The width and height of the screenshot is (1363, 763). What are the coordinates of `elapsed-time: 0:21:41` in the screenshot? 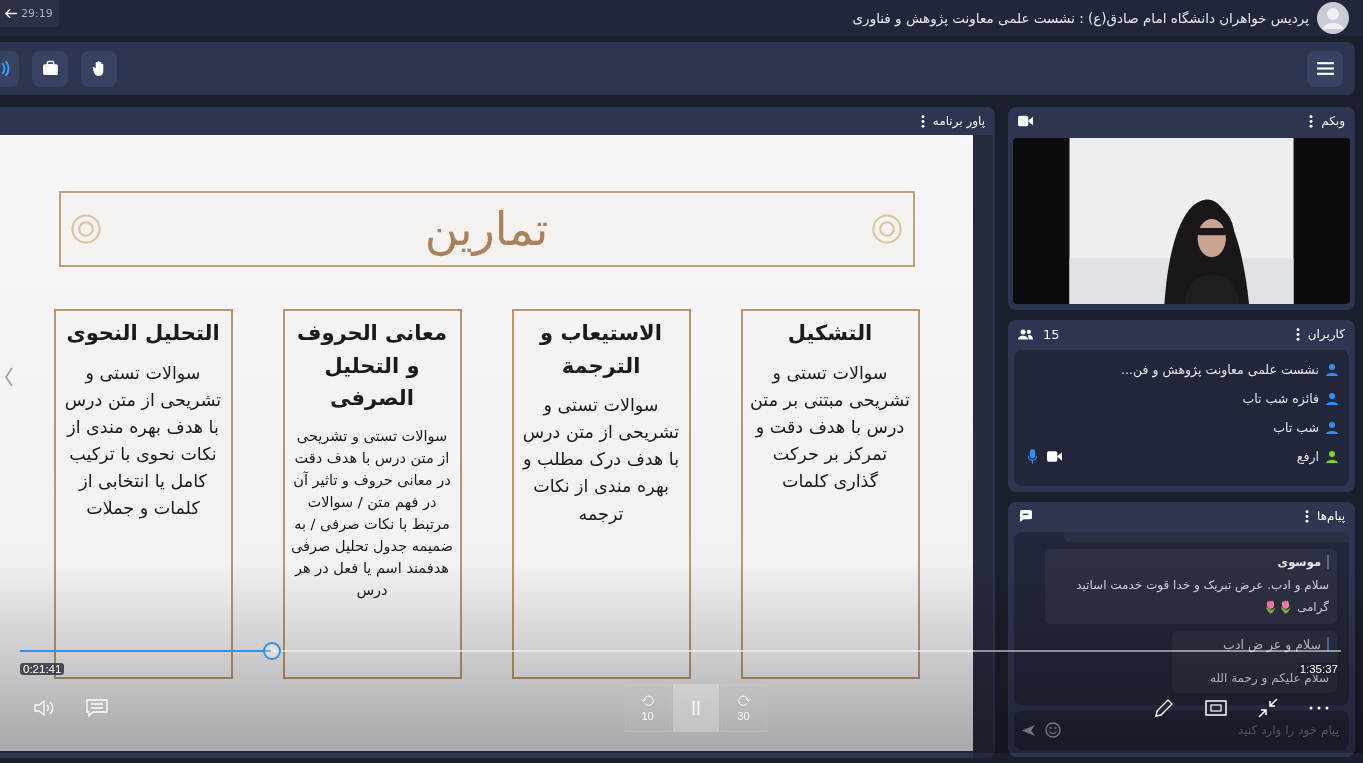 It's located at (42, 669).